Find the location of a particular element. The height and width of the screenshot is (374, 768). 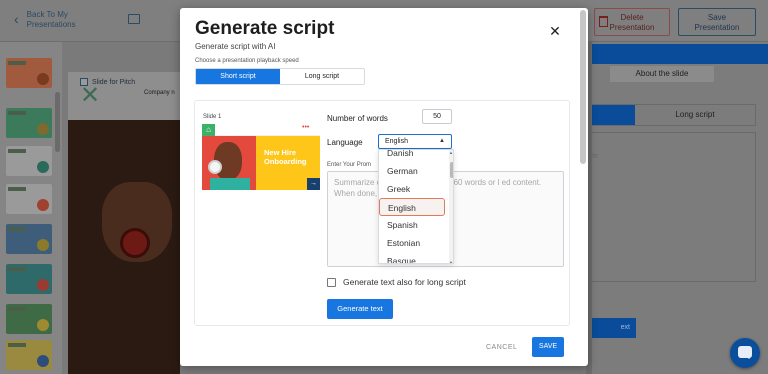

company-text: Company n is located at coordinates (159, 93).